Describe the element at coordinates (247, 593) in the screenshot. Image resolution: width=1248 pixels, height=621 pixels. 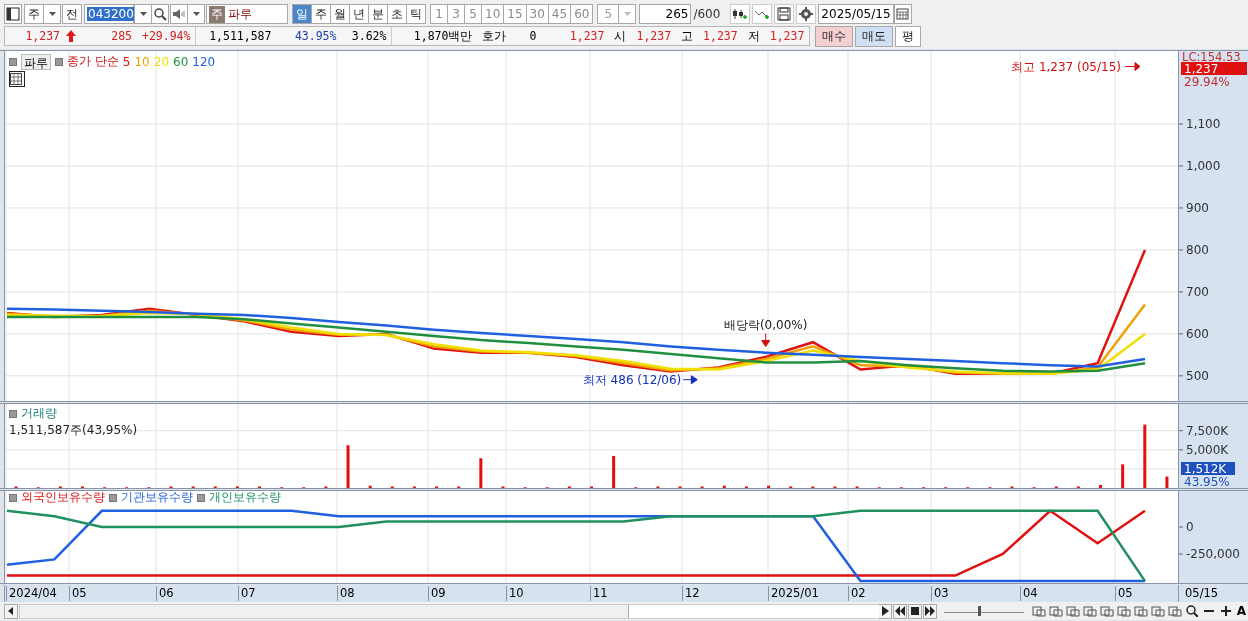
I see `date-label: 07` at that location.